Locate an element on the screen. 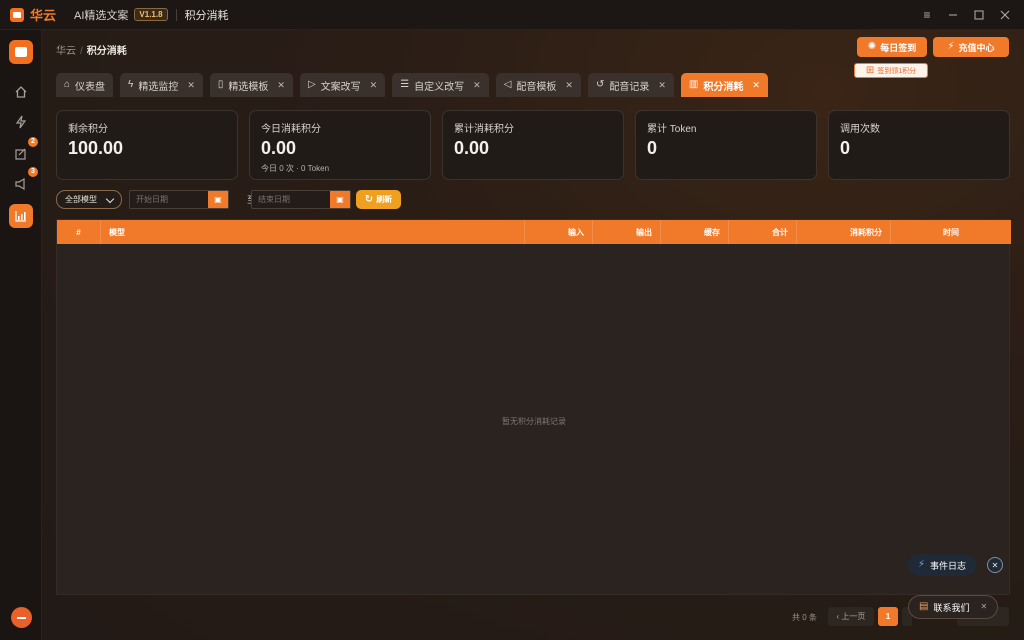 The image size is (1024, 640). column-header-input: 输入 is located at coordinates (559, 232).